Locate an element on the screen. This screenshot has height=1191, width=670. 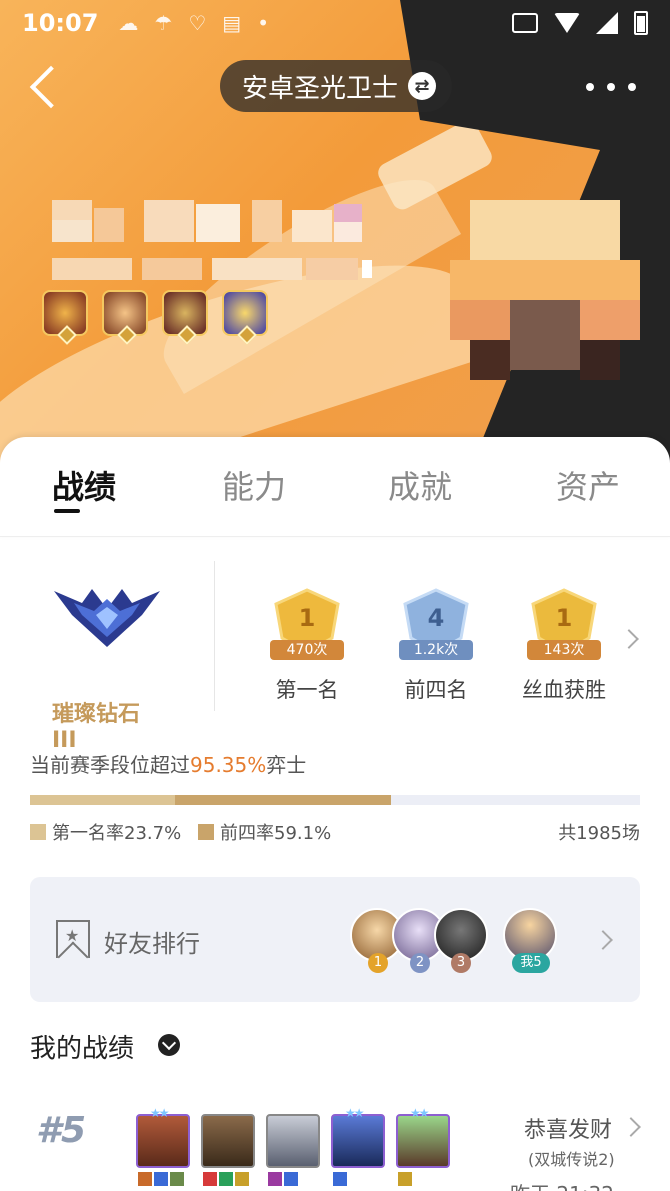
medal-narrow-win-icon: 1 143次 is located at coordinates (564, 626).